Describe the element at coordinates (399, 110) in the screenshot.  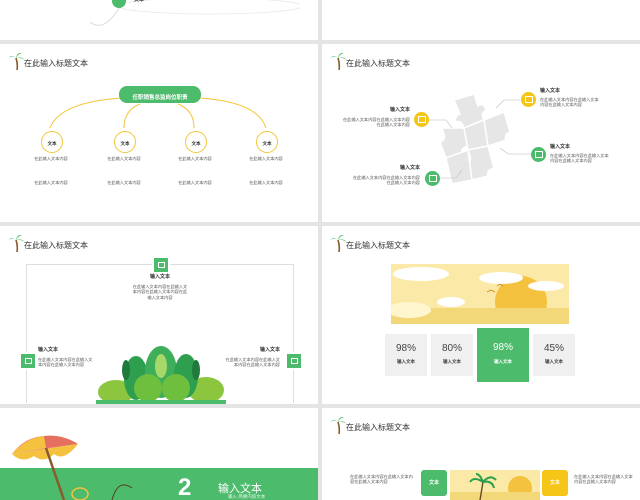
I see `item-1-heading: 输入文本` at that location.